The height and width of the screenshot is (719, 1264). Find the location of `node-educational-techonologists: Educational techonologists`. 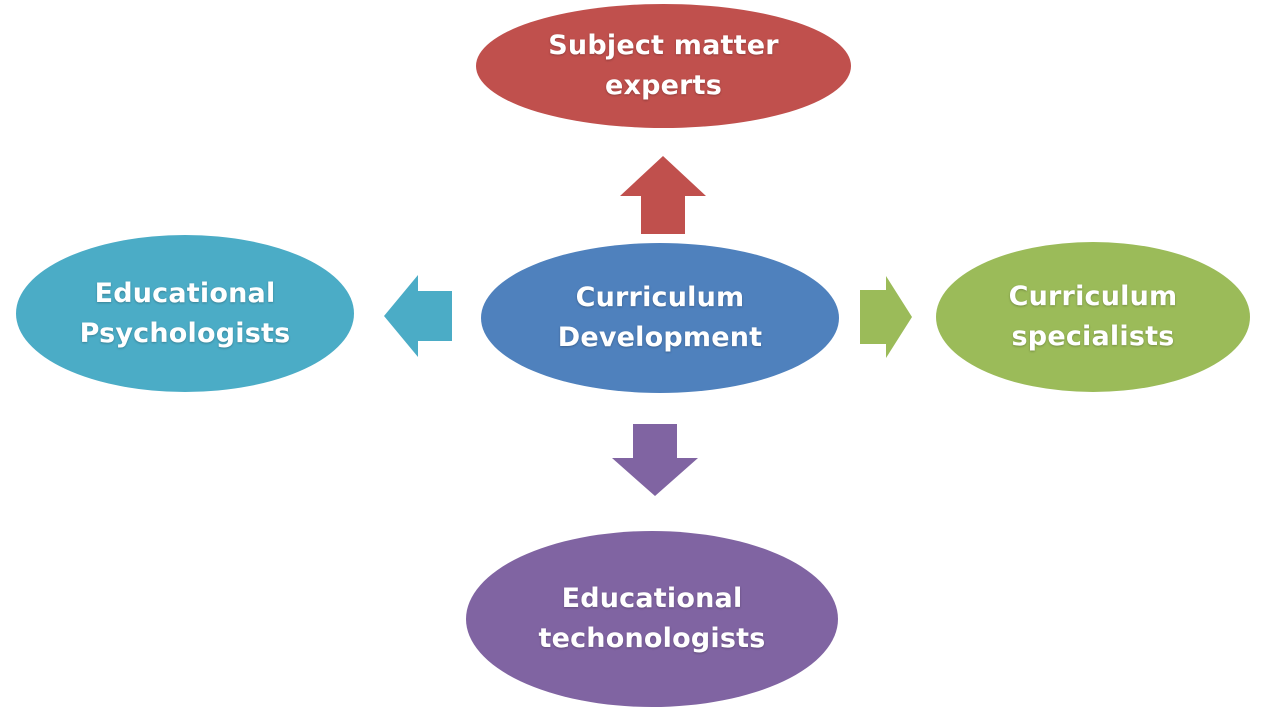

node-educational-techonologists: Educational techonologists is located at coordinates (652, 619).